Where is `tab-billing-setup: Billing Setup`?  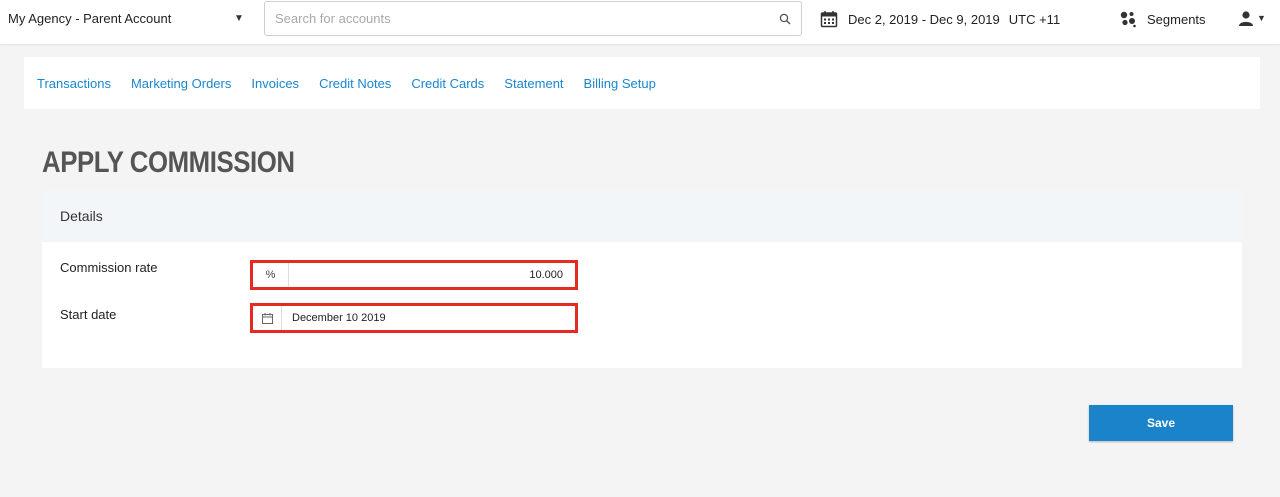
tab-billing-setup: Billing Setup is located at coordinates (620, 83).